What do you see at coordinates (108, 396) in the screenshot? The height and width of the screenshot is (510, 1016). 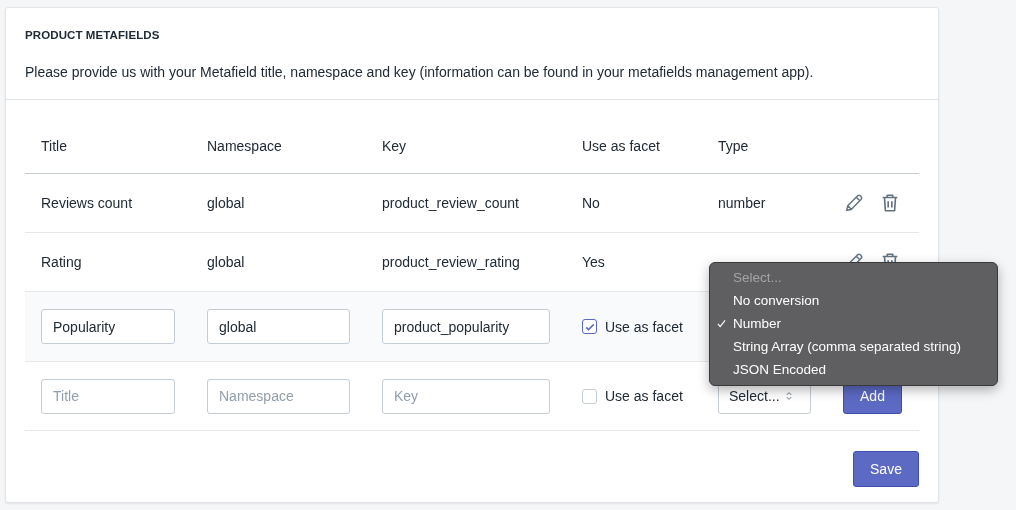 I see `title-field: Title` at bounding box center [108, 396].